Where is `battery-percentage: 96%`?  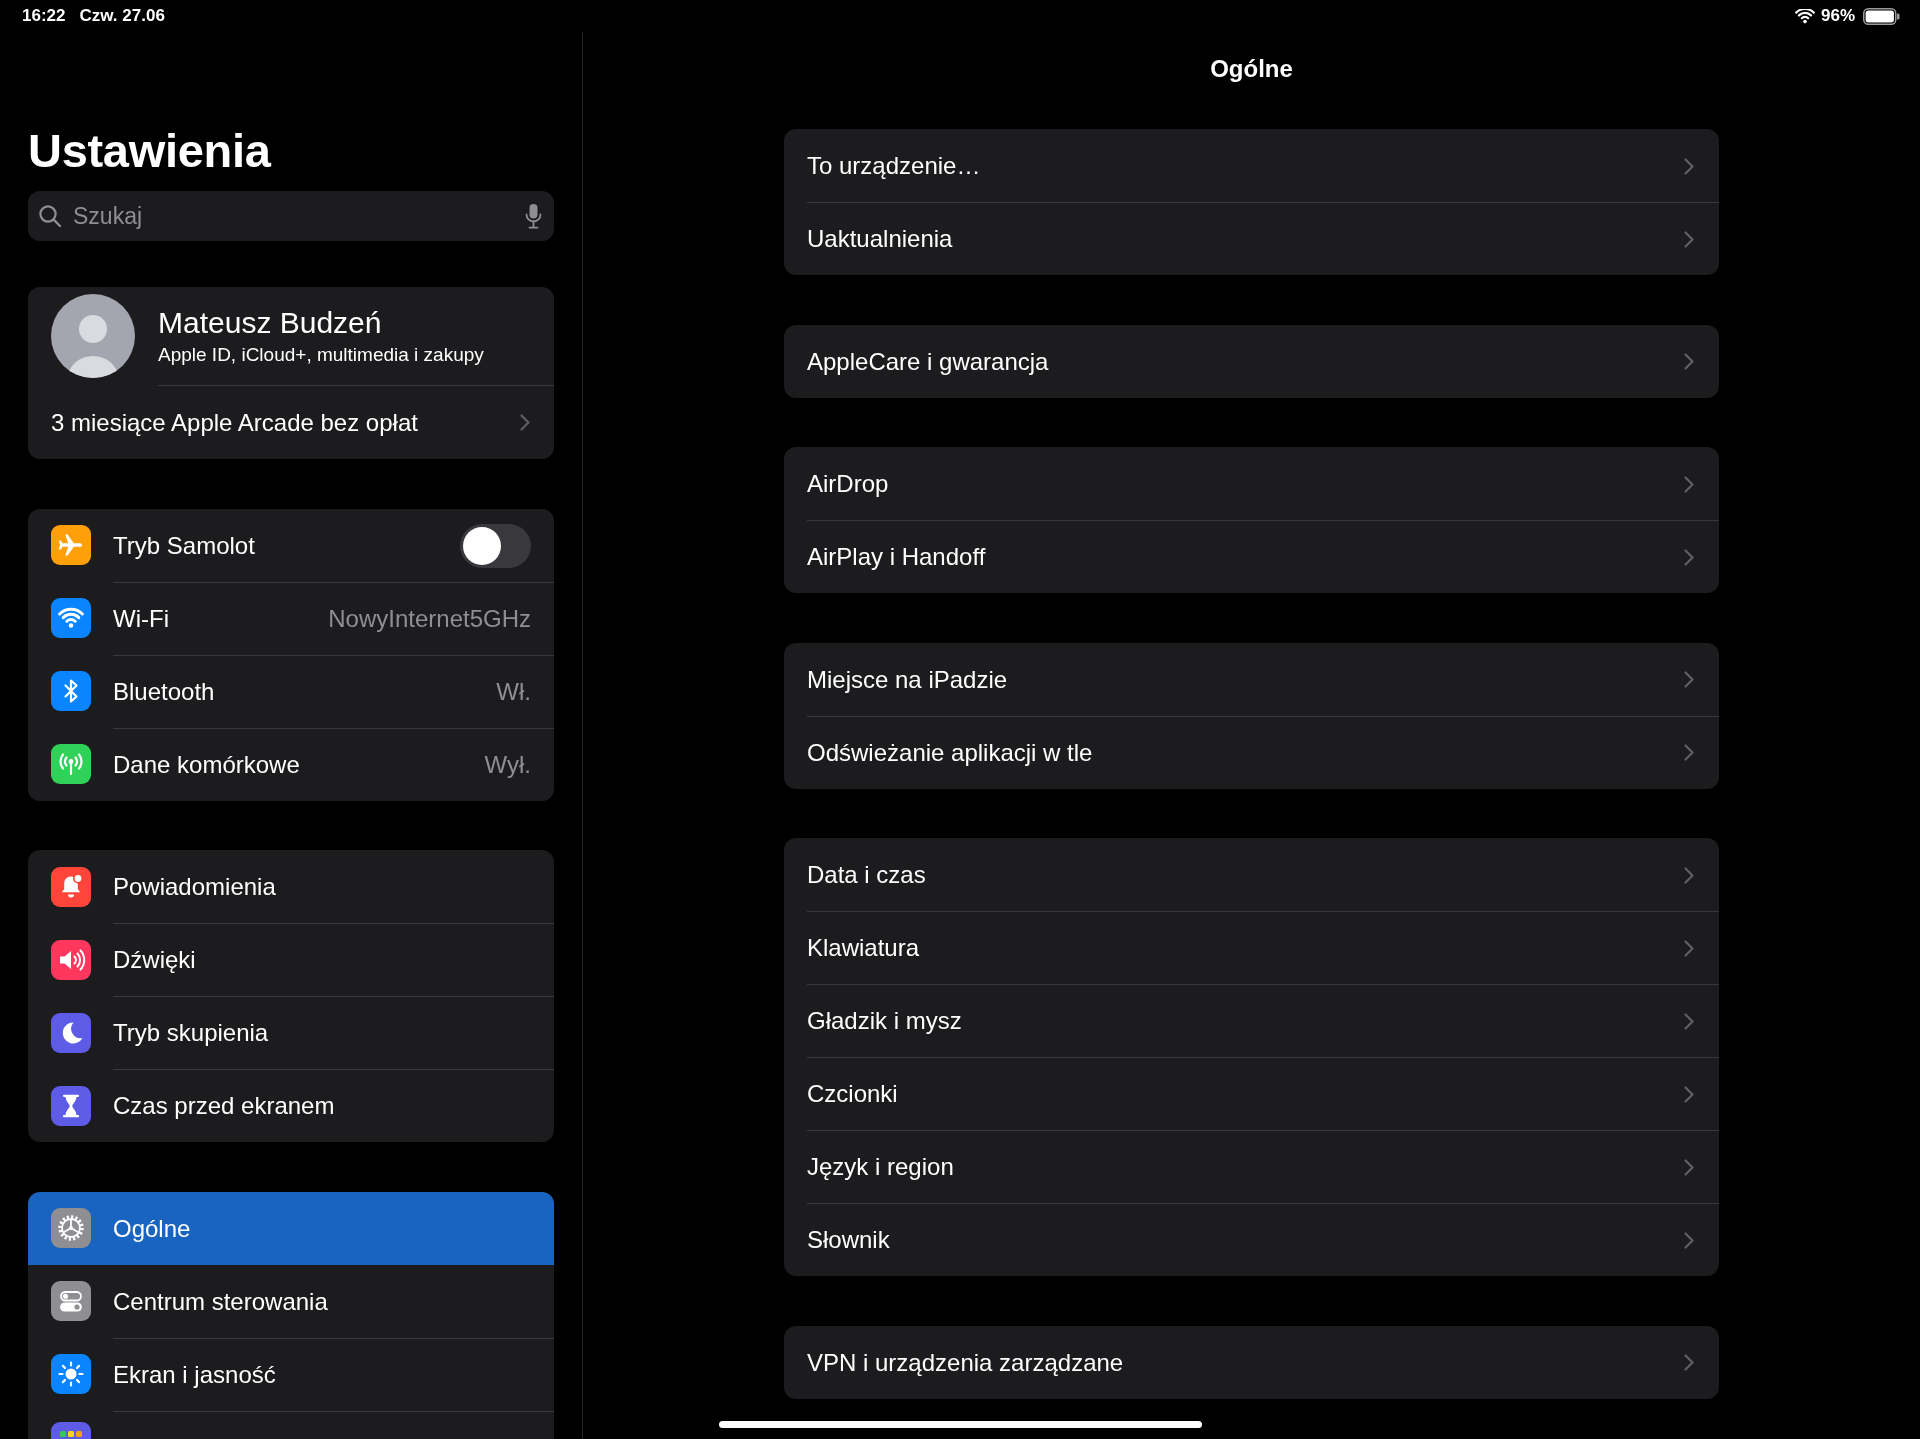
battery-percentage: 96% is located at coordinates (1837, 16).